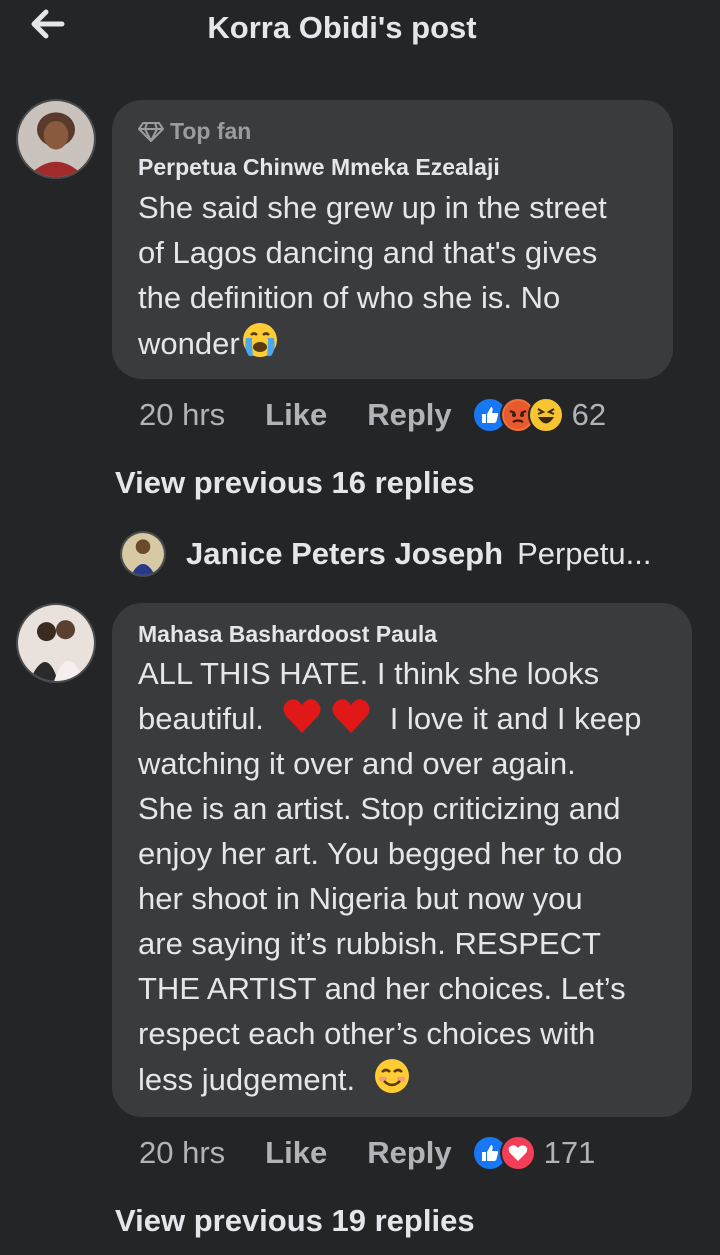 Image resolution: width=720 pixels, height=1255 pixels. What do you see at coordinates (379, 808) in the screenshot?
I see `comment-line: She is an artist. Stop criticizing and` at bounding box center [379, 808].